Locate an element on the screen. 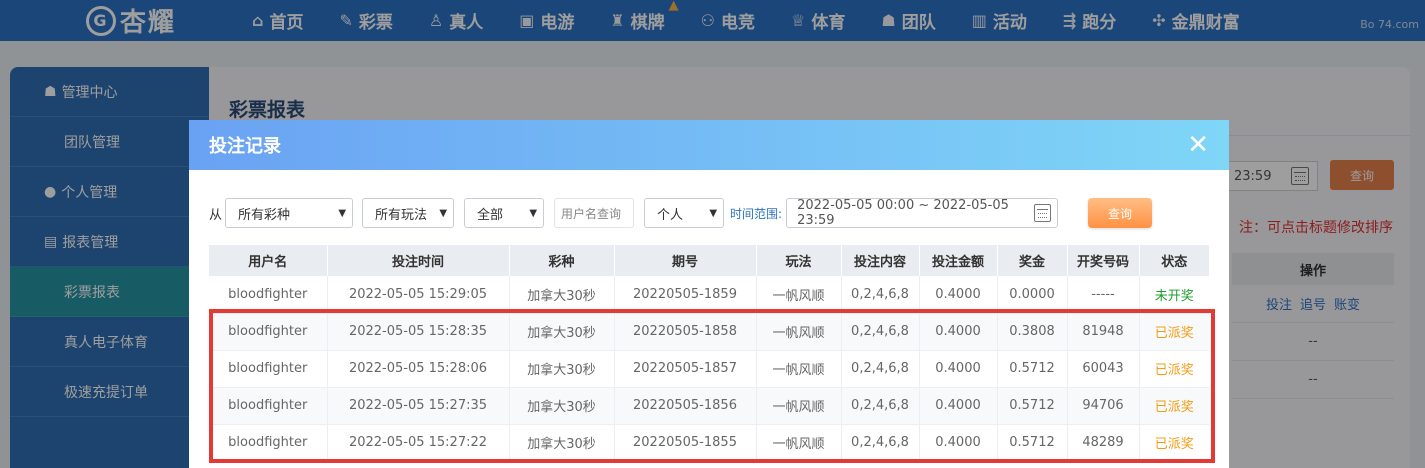 The width and height of the screenshot is (1425, 468). cell-time: 2022-05-05 15:28:06 is located at coordinates (418, 369).